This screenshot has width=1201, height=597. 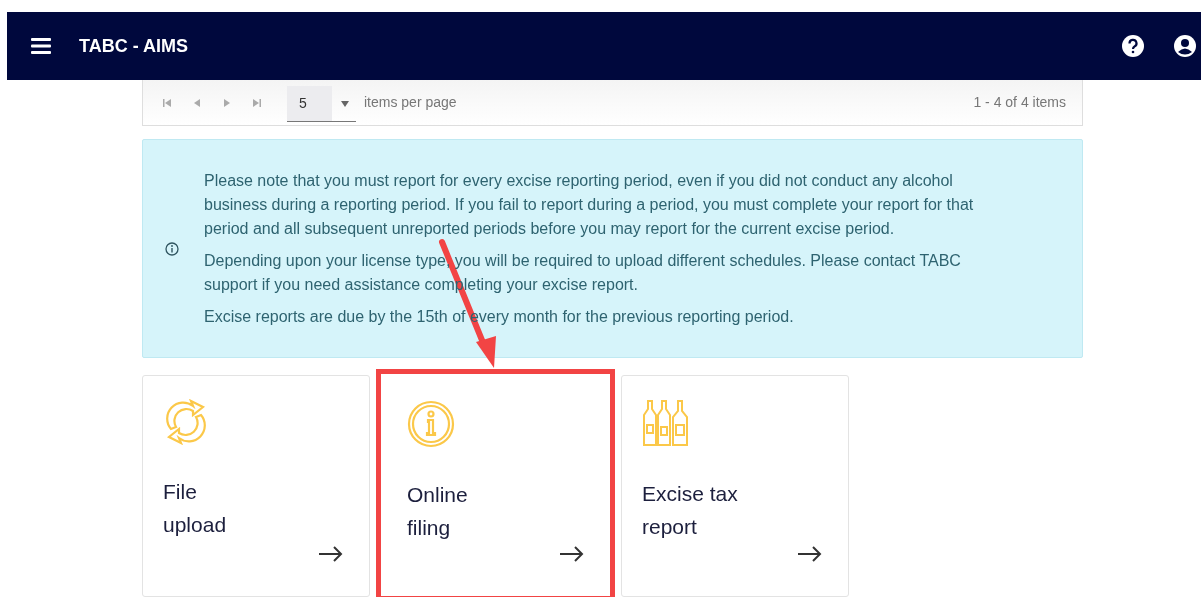 I want to click on option-card: Online filing, so click(x=495, y=483).